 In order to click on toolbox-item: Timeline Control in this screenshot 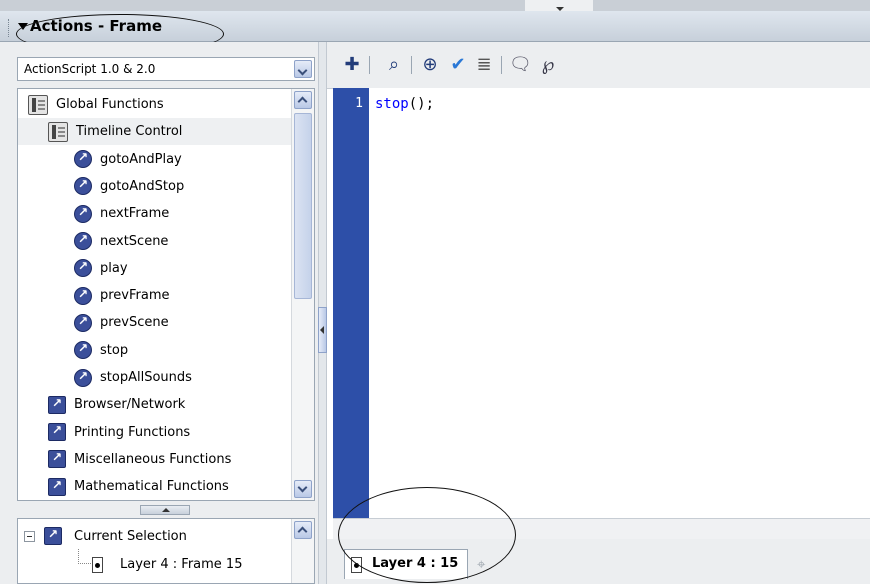, I will do `click(166, 132)`.